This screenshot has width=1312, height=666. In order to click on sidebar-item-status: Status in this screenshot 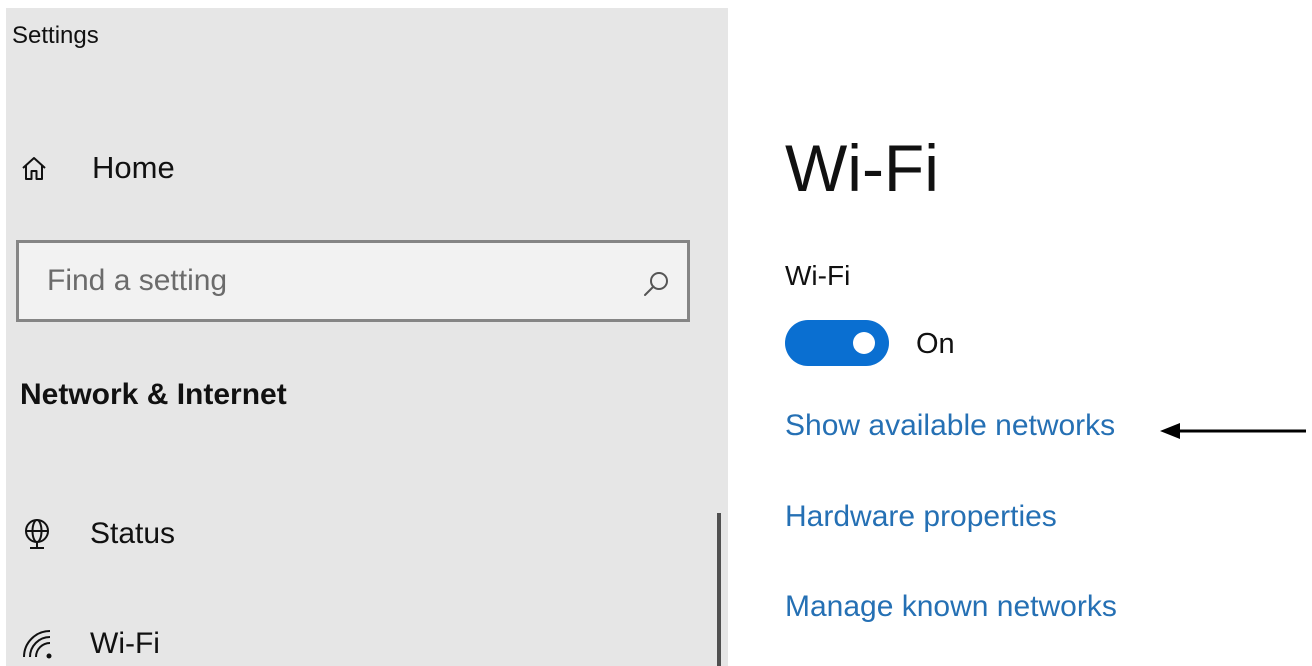, I will do `click(97, 534)`.